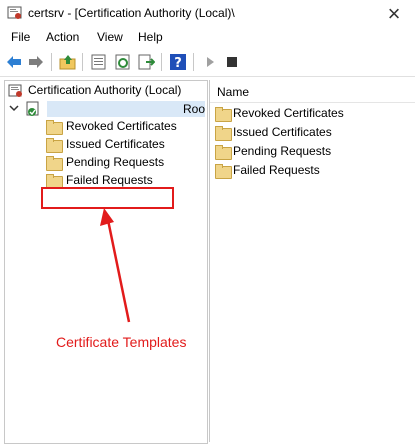 The height and width of the screenshot is (445, 415). I want to click on menu-action: Action, so click(62, 37).